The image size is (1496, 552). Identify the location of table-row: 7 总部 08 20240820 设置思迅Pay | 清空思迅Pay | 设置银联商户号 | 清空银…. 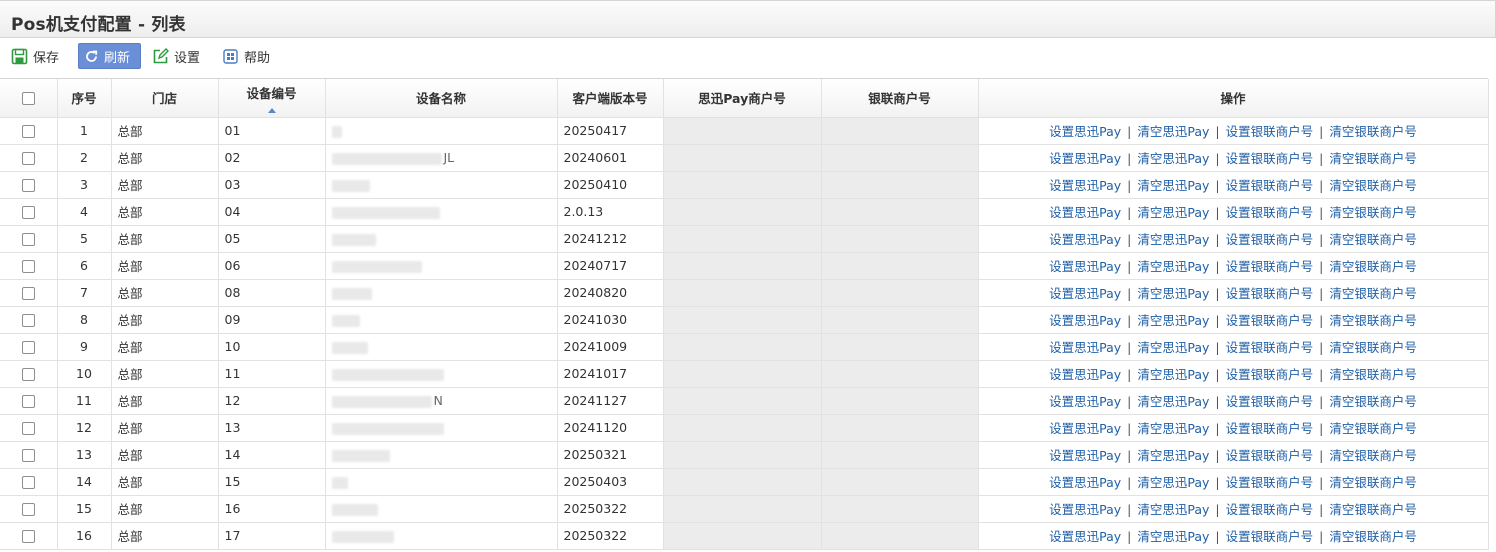
(744, 293).